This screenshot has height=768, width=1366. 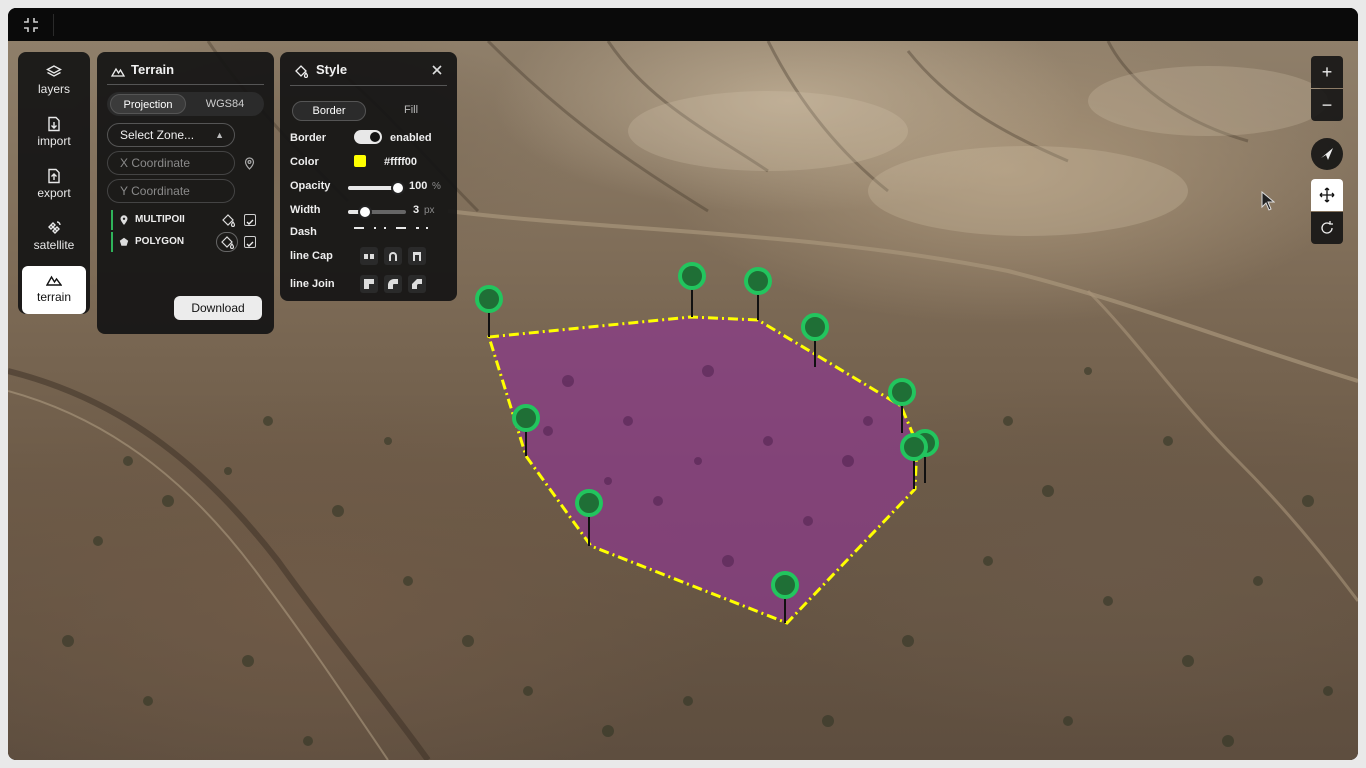 I want to click on sidebar-item-export: export, so click(x=54, y=186).